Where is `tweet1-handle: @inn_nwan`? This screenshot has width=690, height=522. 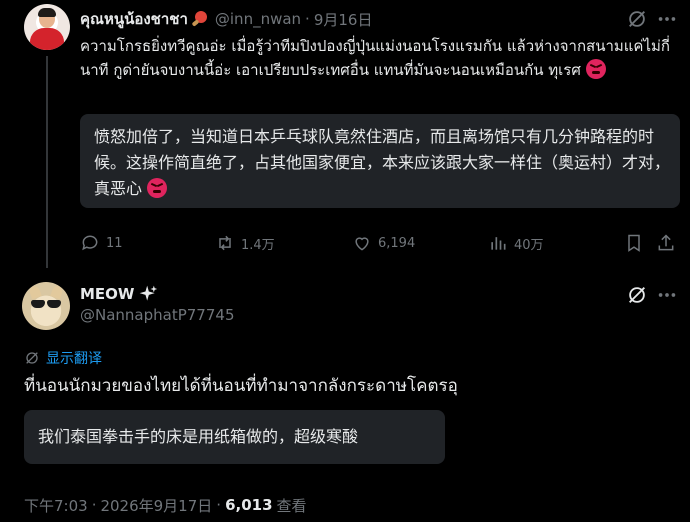
tweet1-handle: @inn_nwan is located at coordinates (258, 19).